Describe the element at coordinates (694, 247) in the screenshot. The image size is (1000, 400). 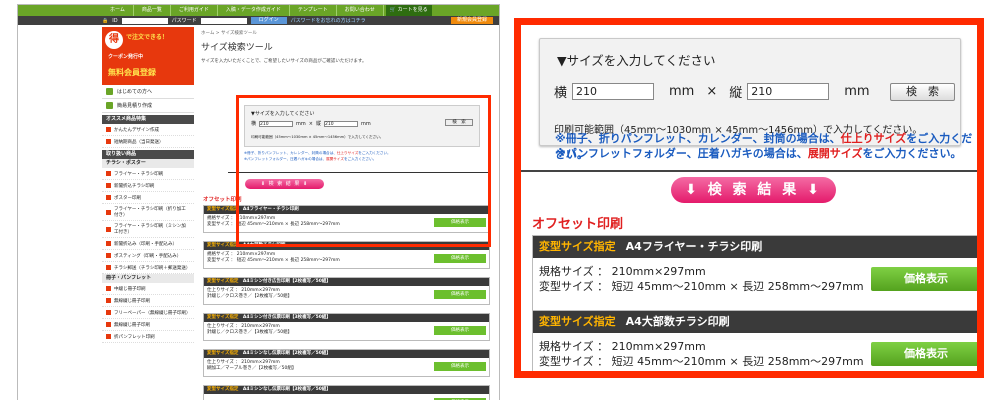
I see `product-name: A4フライヤー・チラシ印刷` at that location.